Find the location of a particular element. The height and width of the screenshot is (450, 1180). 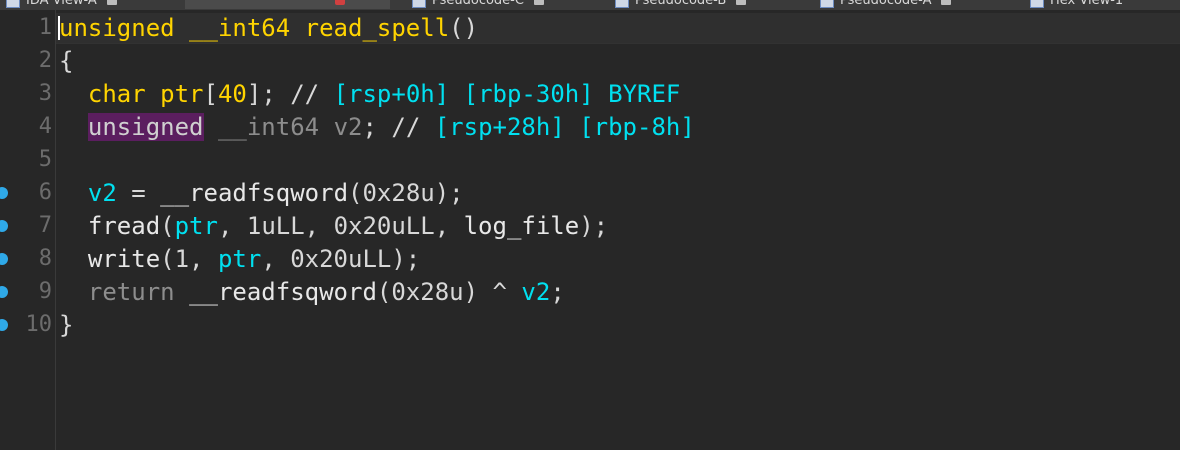

code-token: __readfsqword is located at coordinates (283, 292).